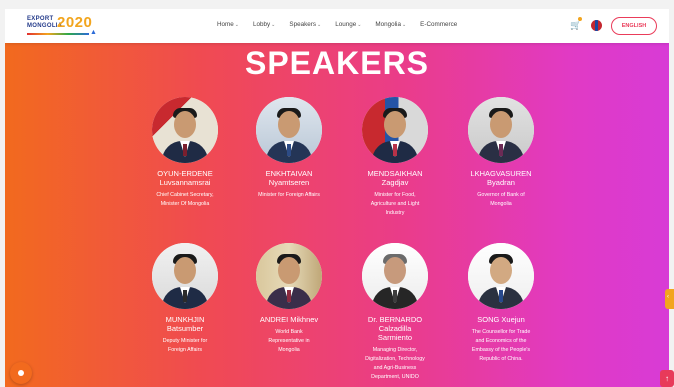  What do you see at coordinates (289, 195) in the screenshot?
I see `speaker-role: Minister for Foreign Affairs` at bounding box center [289, 195].